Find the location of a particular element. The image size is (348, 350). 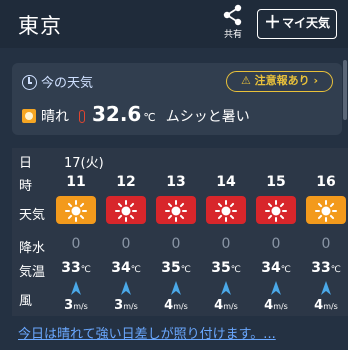

current-weather-title: 今の天気 is located at coordinates (57, 81).